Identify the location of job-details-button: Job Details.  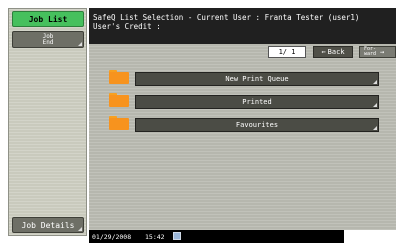
(48, 225).